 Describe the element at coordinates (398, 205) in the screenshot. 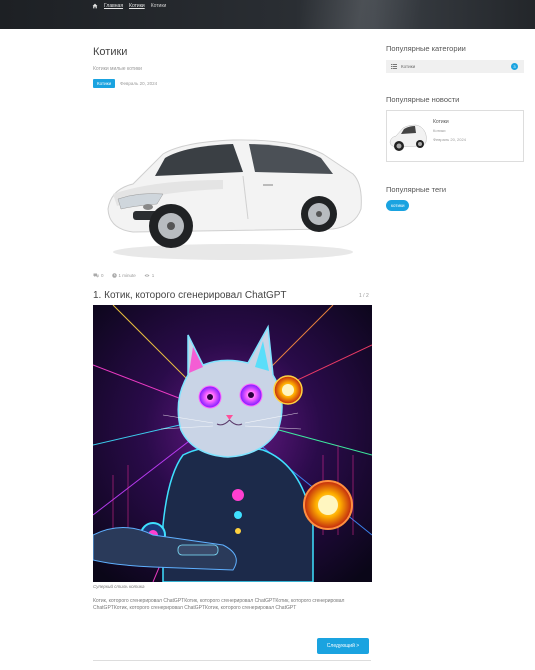

I see `tag-pill: котики` at that location.